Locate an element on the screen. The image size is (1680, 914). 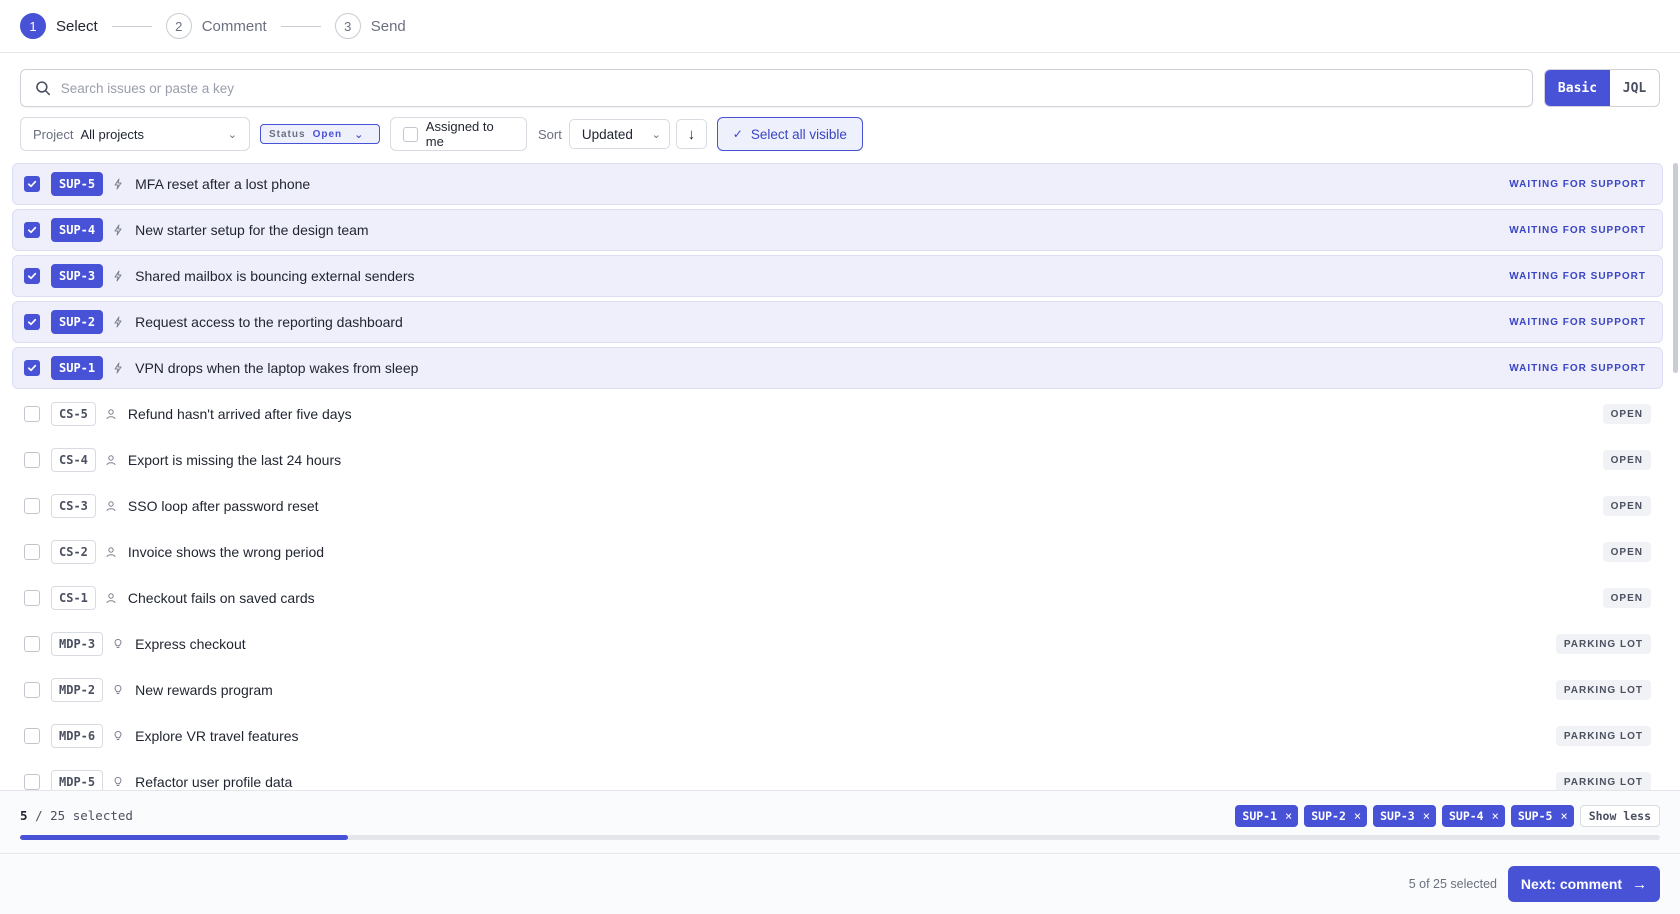
selected-chip: SUP-4 × is located at coordinates (1473, 816).